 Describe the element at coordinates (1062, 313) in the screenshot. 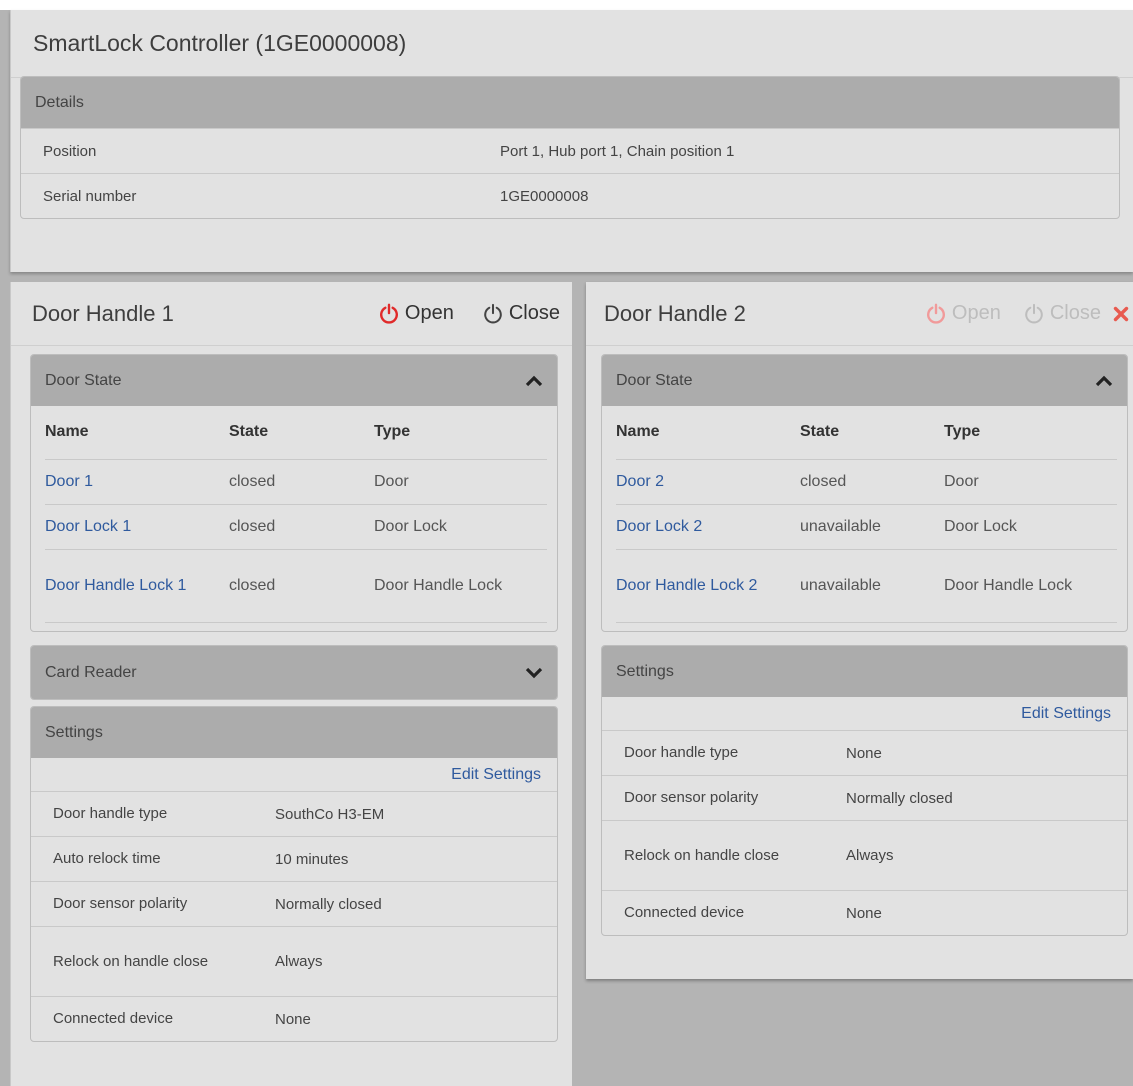

I see `close-button-disabled: Close` at that location.